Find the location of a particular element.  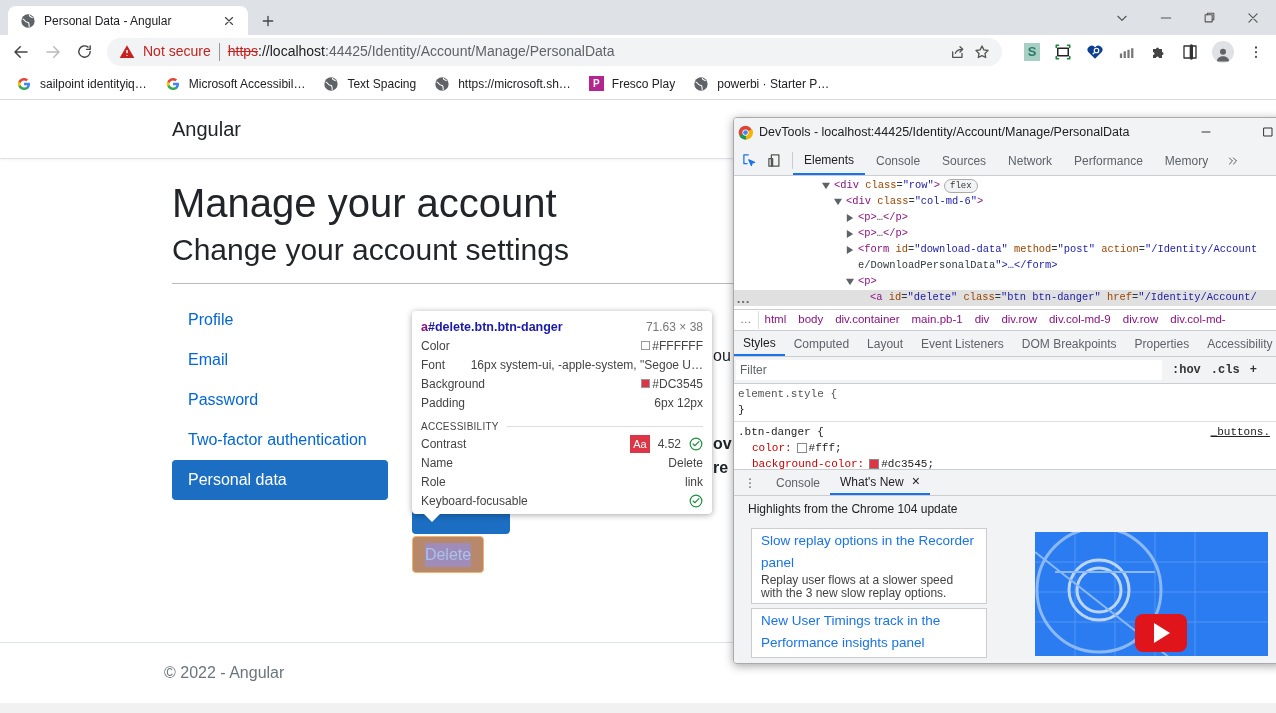

dom-line: e/DownloadPersonalData">…</form> is located at coordinates (958, 266).